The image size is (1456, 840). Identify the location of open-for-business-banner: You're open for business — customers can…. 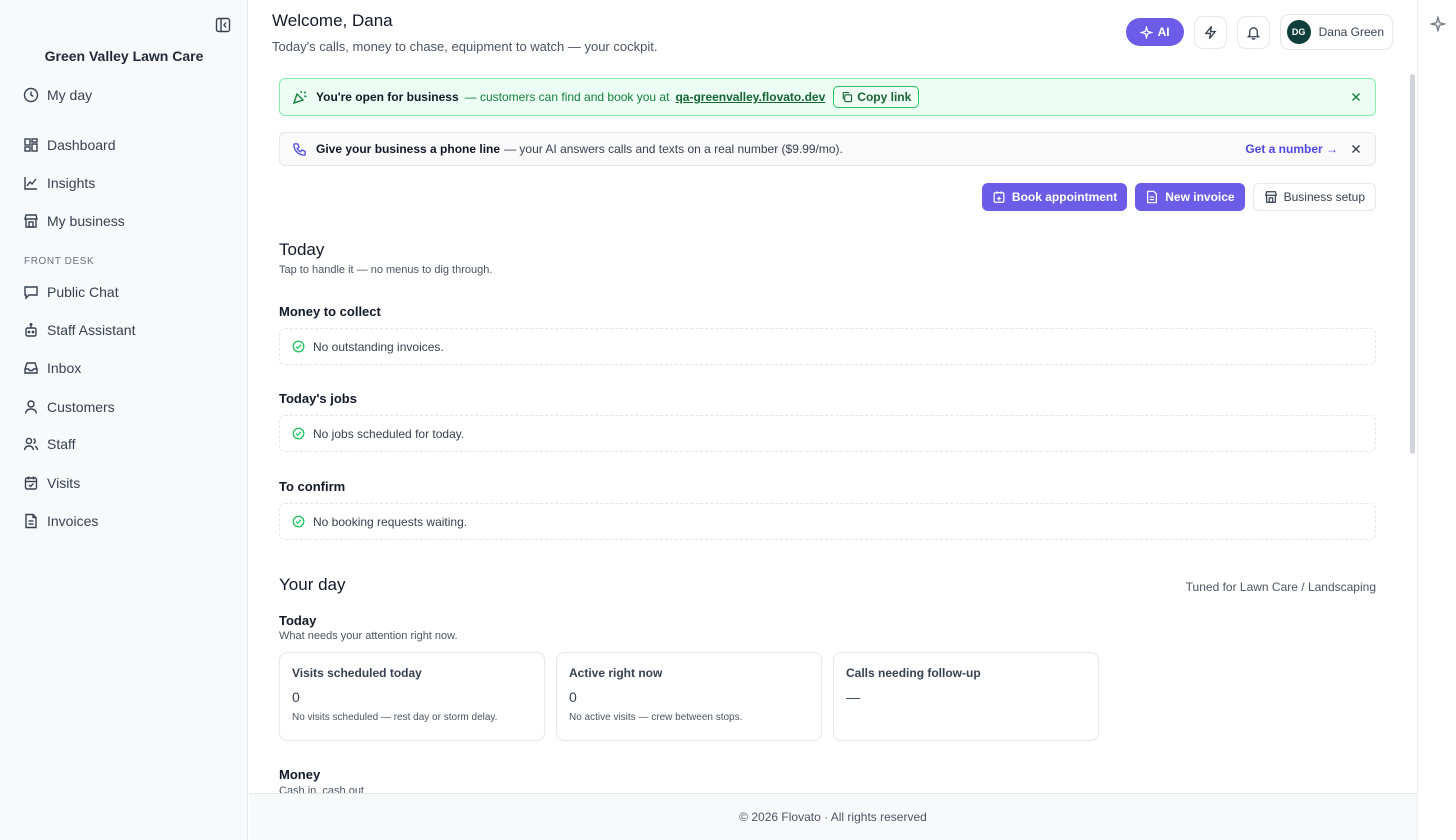
(827, 97).